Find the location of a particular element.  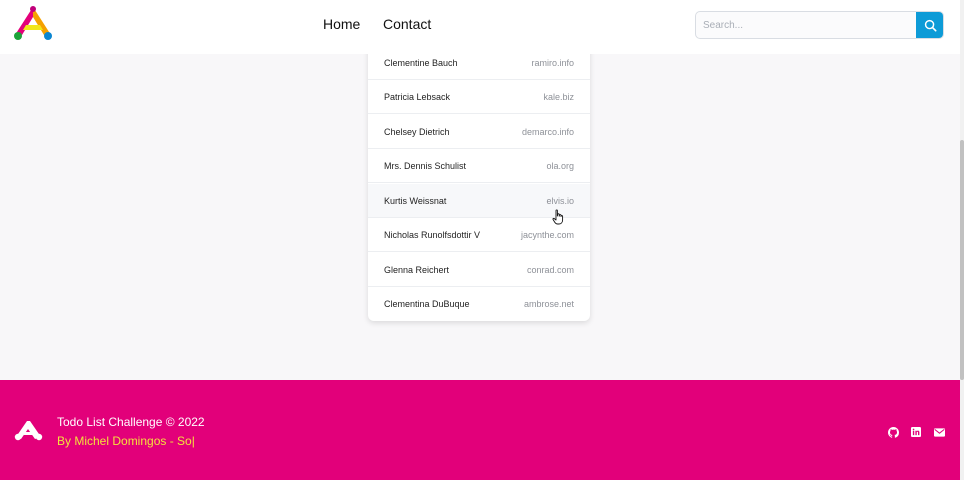

logo-icon is located at coordinates (33, 23).